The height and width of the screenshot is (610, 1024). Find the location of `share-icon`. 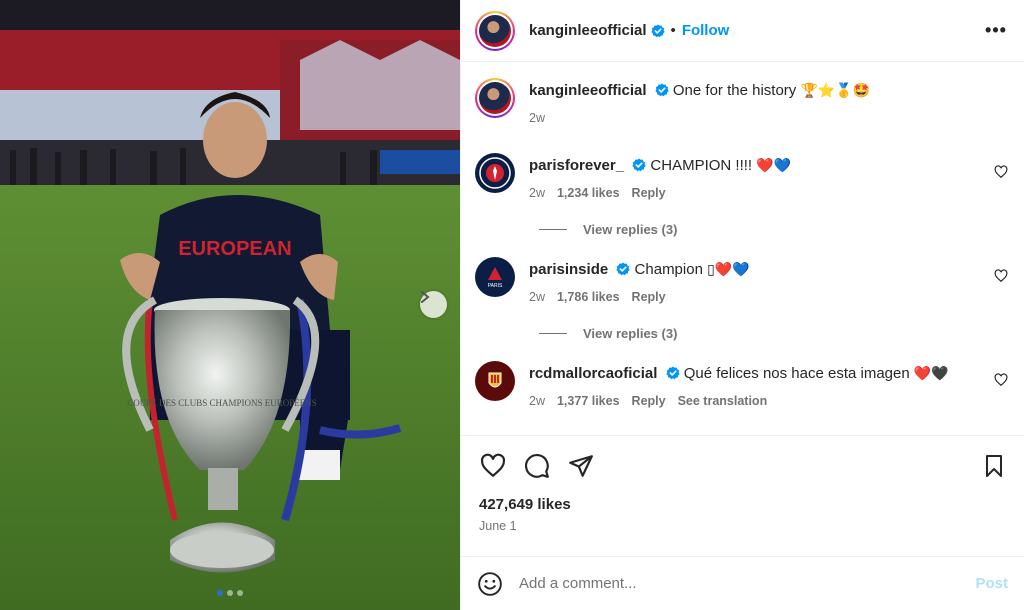

share-icon is located at coordinates (581, 466).